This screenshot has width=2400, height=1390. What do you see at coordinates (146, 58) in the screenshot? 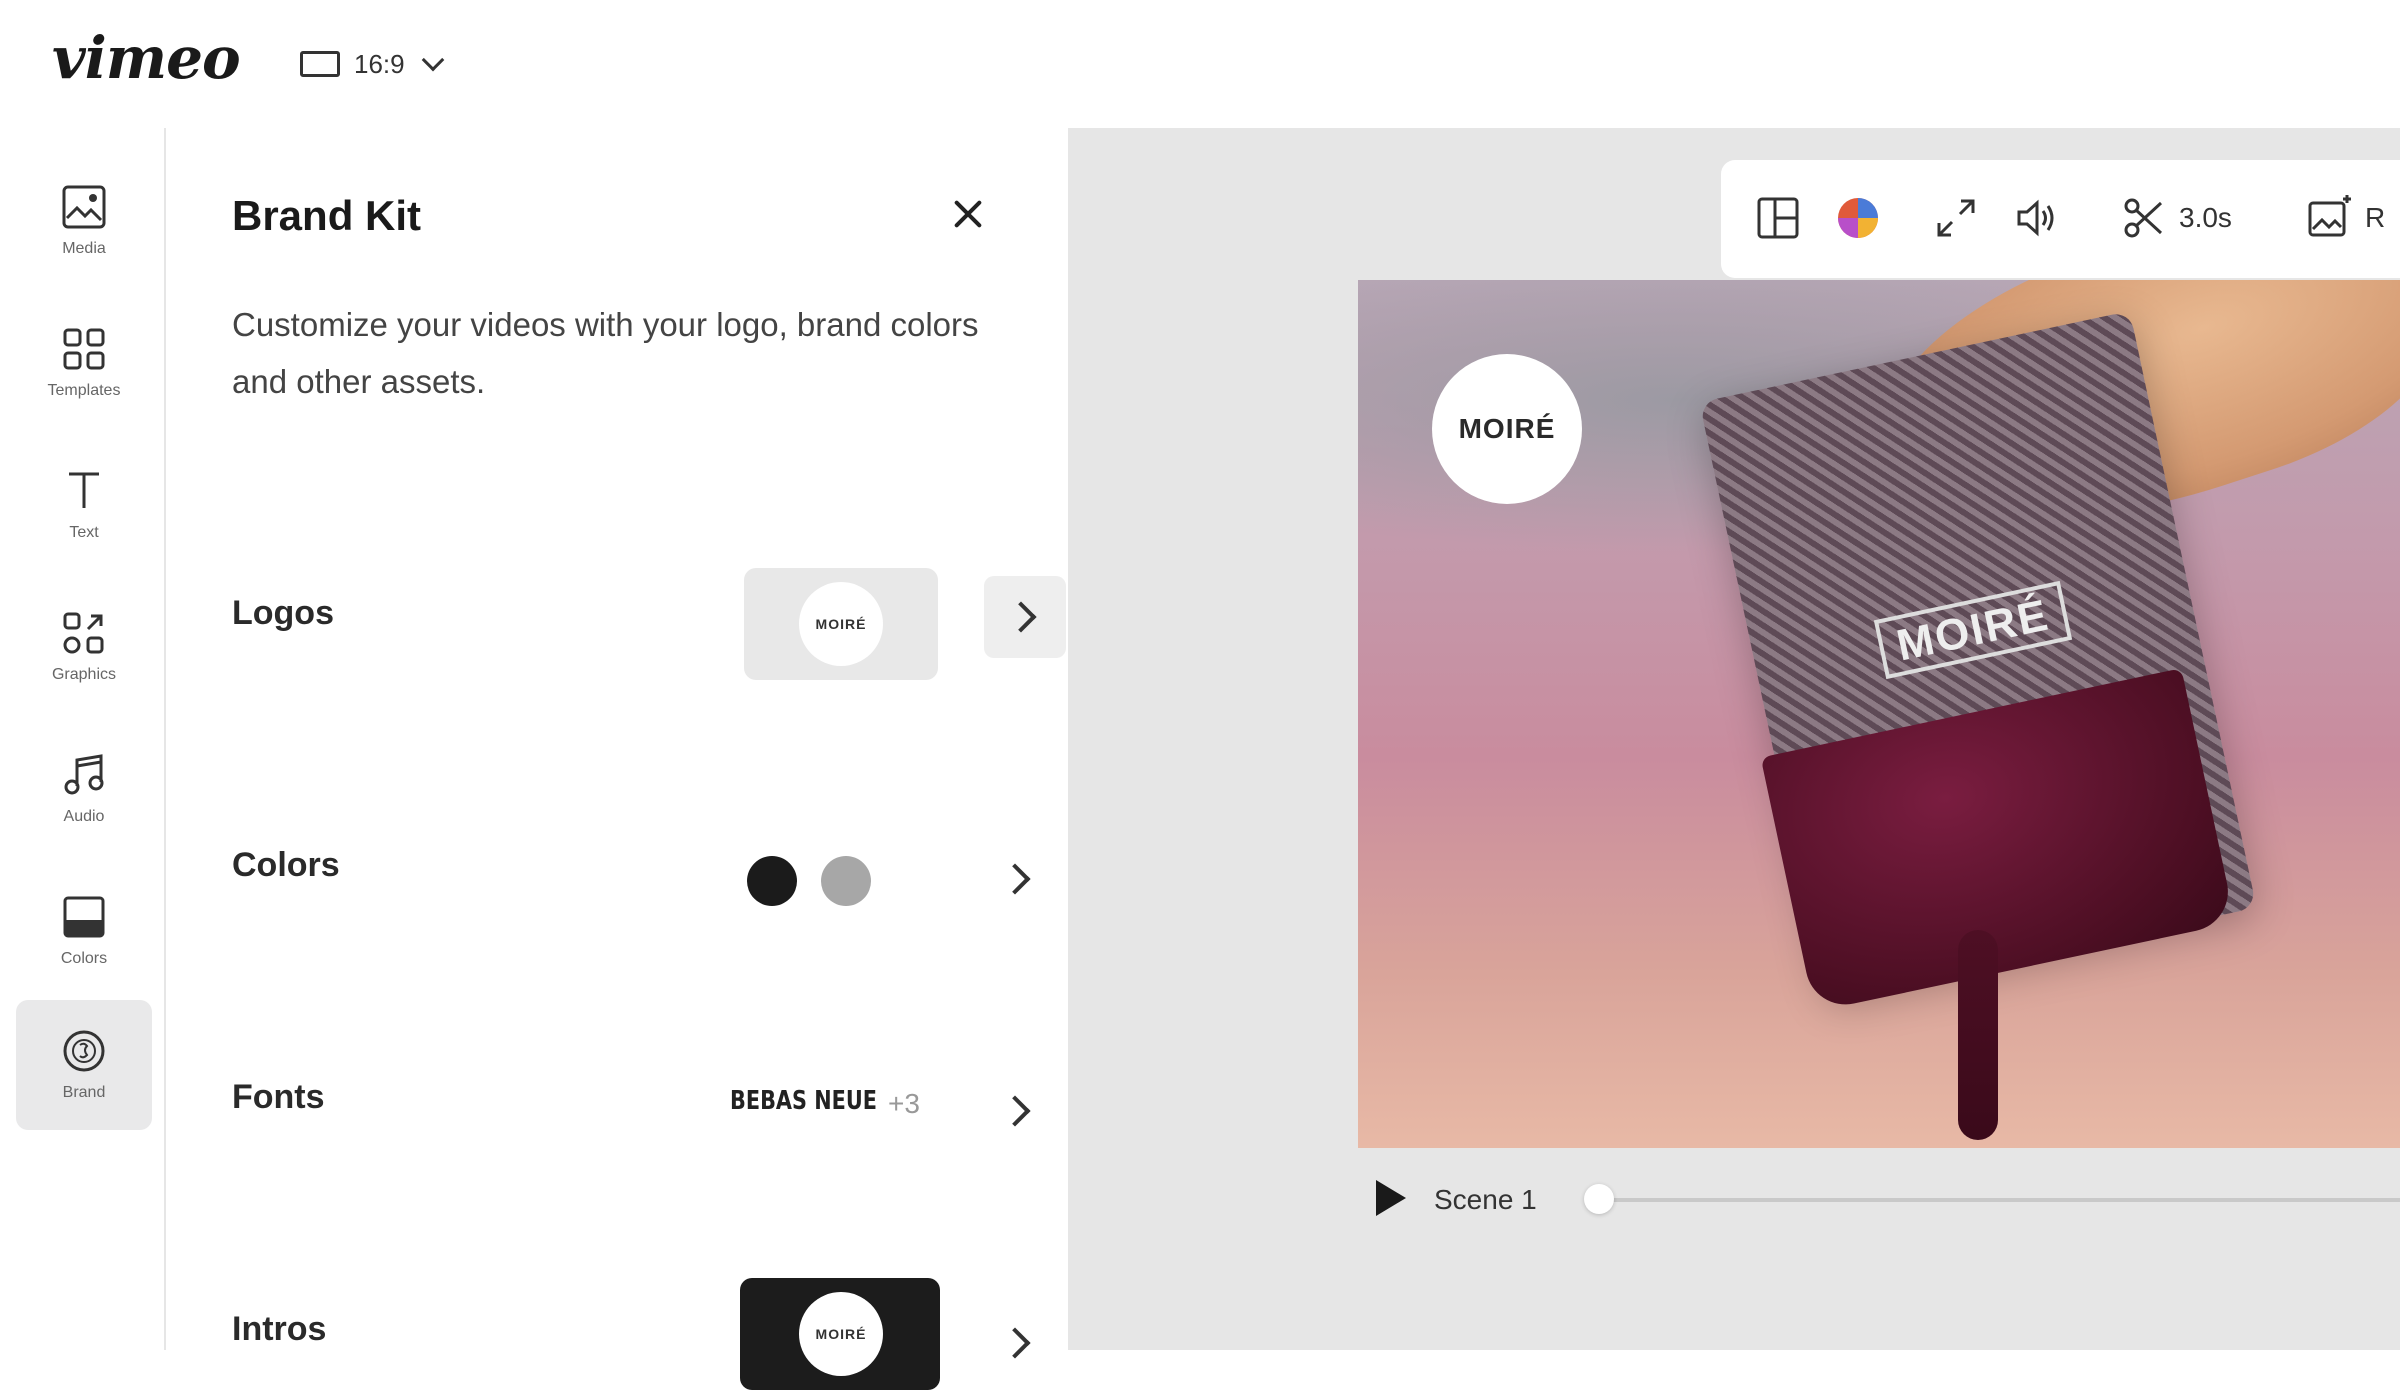
I see `vimeo-logo: vimeo` at bounding box center [146, 58].